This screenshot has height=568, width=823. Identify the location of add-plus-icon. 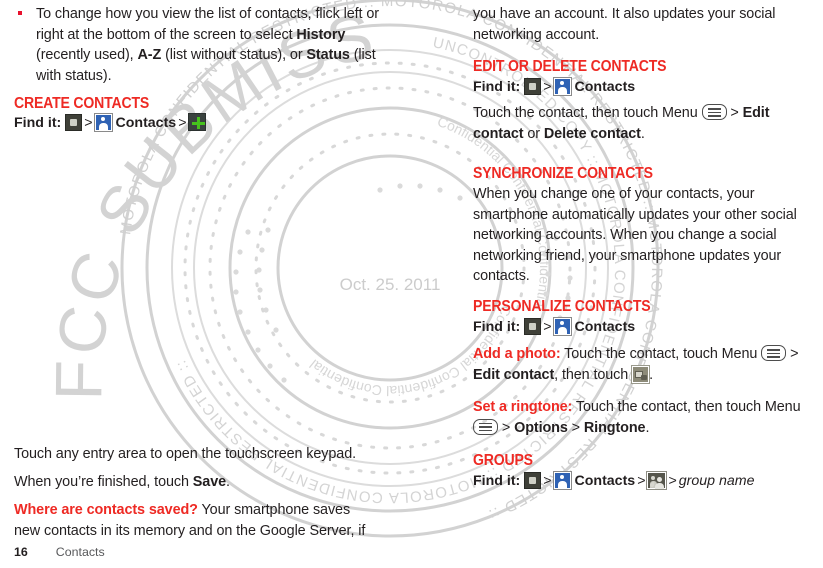
(197, 122).